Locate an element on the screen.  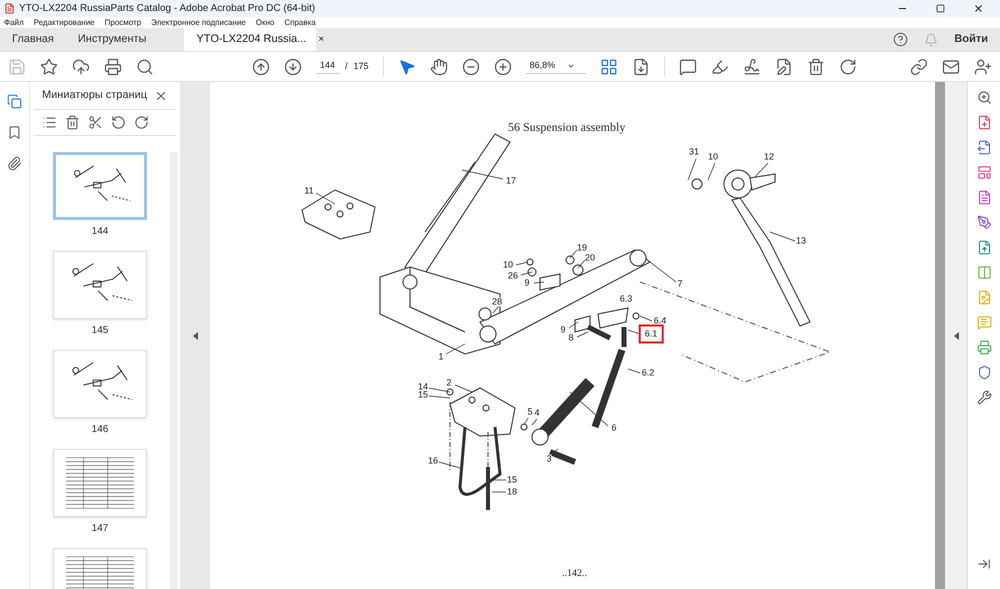
page-number: 146 is located at coordinates (100, 430).